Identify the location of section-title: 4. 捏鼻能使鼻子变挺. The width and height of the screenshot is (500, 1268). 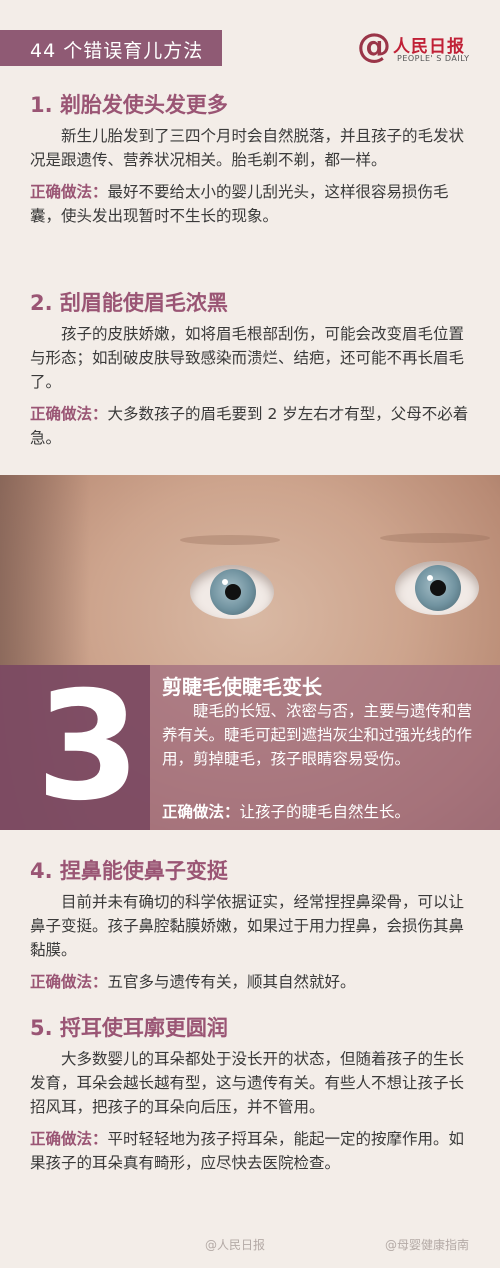
(129, 871).